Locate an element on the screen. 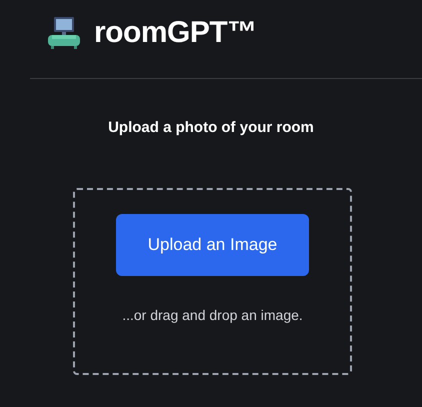  upload-heading: Upload a photo of your room is located at coordinates (211, 127).